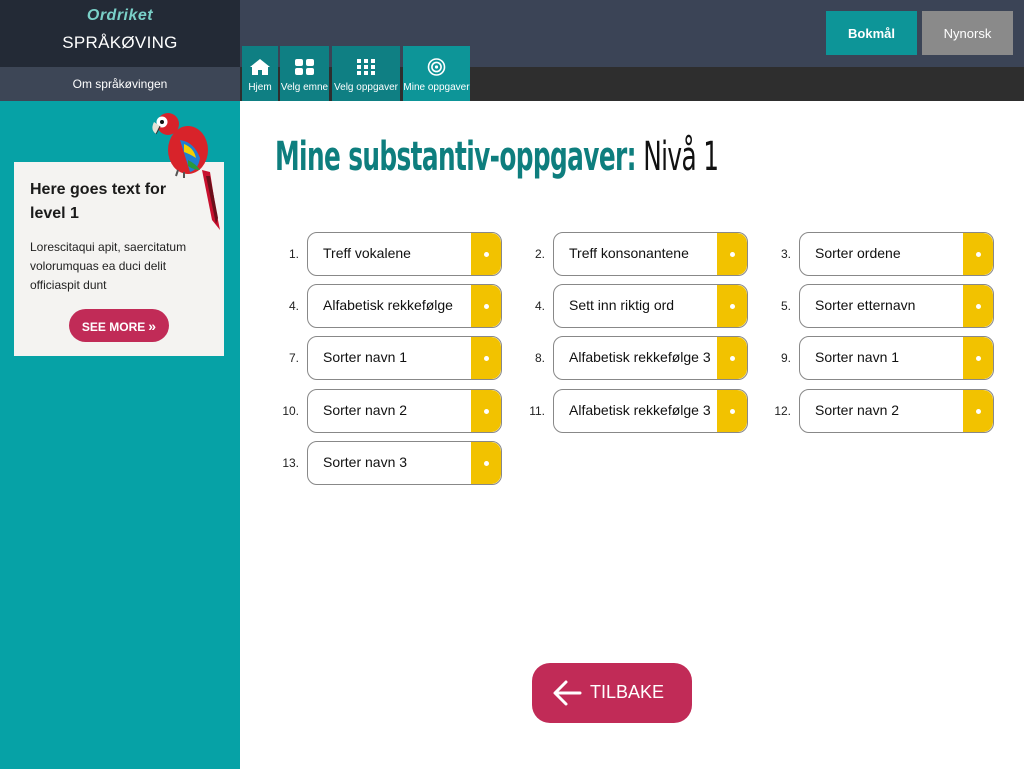  What do you see at coordinates (293, 358) in the screenshot?
I see `task-number: 7.` at bounding box center [293, 358].